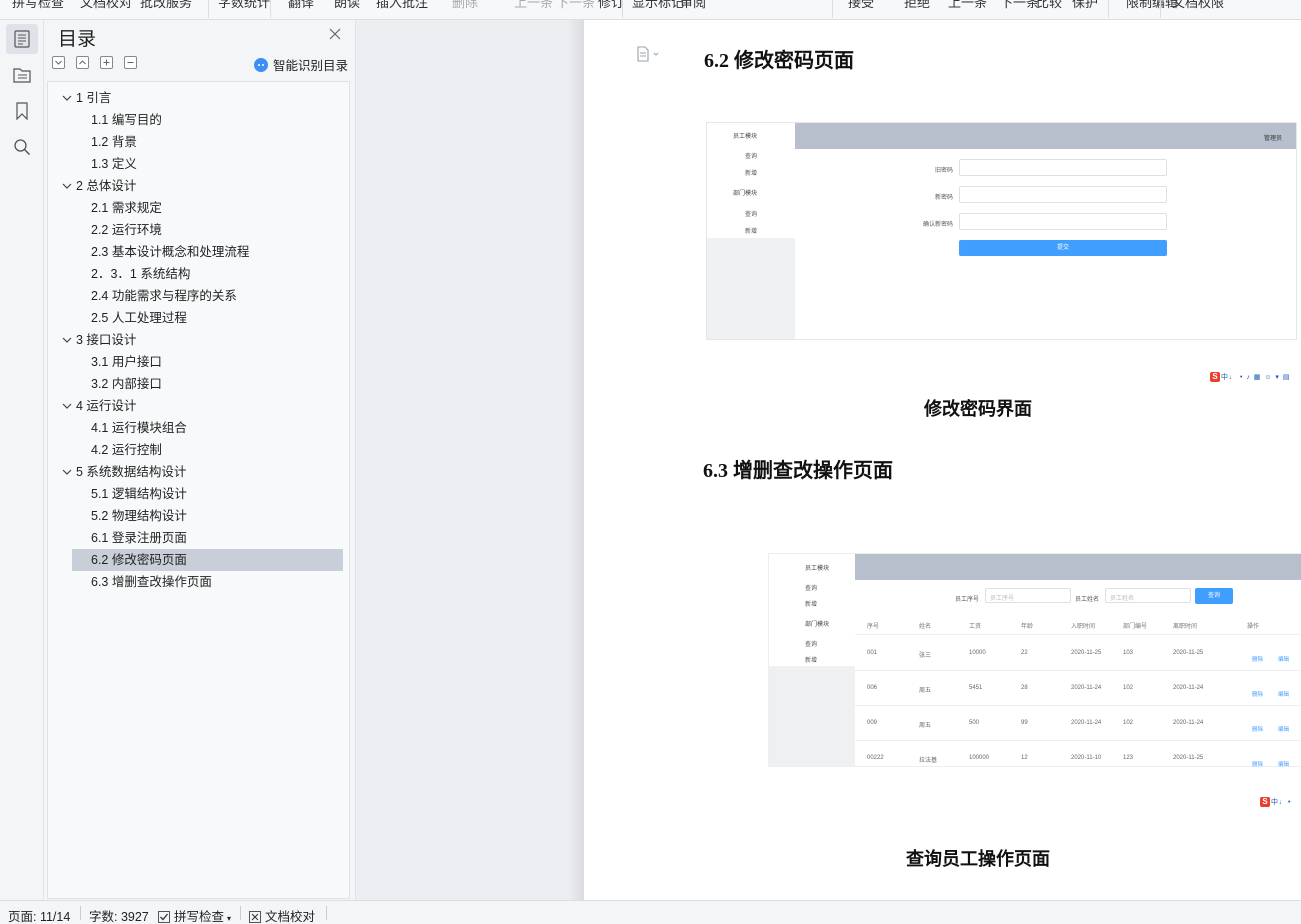 The width and height of the screenshot is (1301, 924). Describe the element at coordinates (198, 516) in the screenshot. I see `toc-item: 5.2 物理结构设计` at that location.